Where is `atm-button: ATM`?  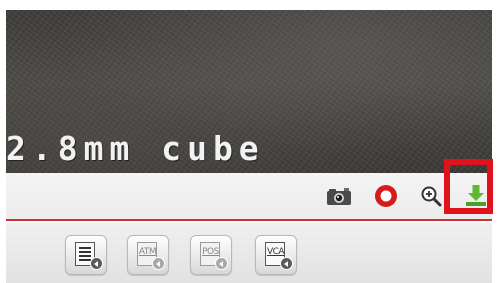 atm-button: ATM is located at coordinates (148, 255).